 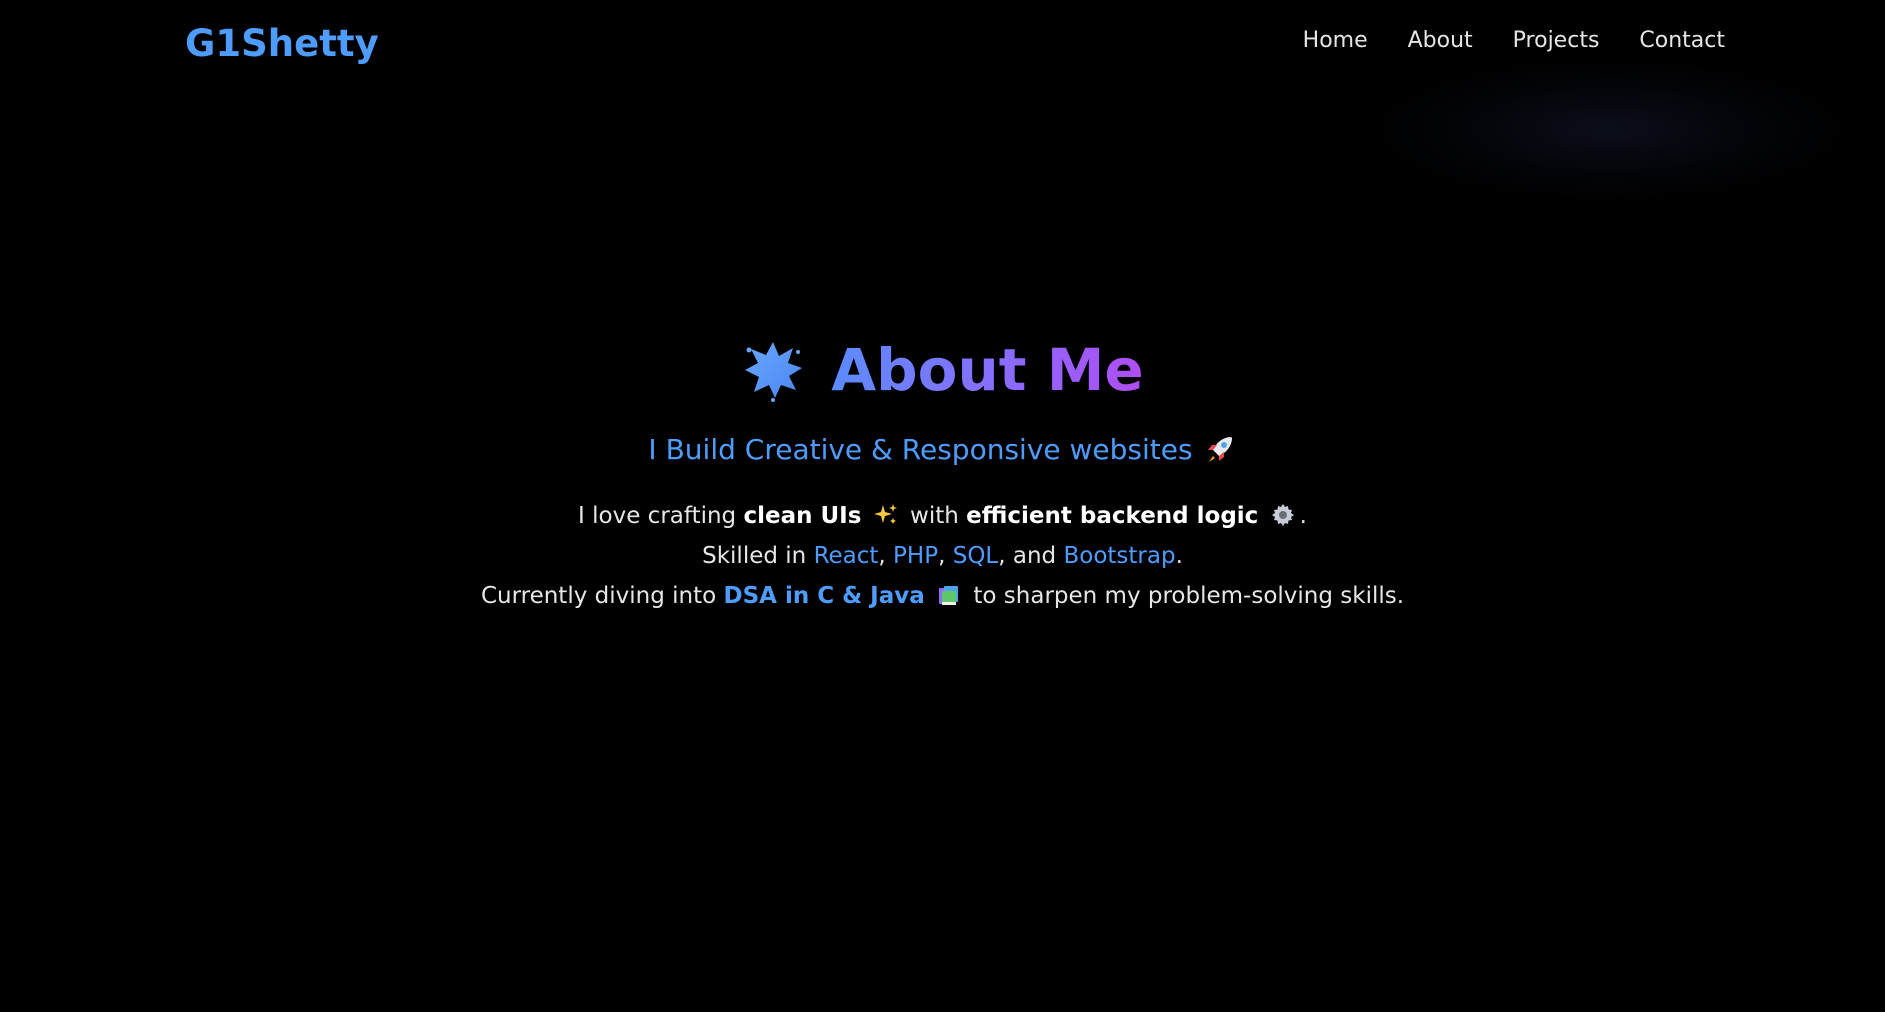 What do you see at coordinates (945, 556) in the screenshot?
I see `line2-sep-2: ,` at bounding box center [945, 556].